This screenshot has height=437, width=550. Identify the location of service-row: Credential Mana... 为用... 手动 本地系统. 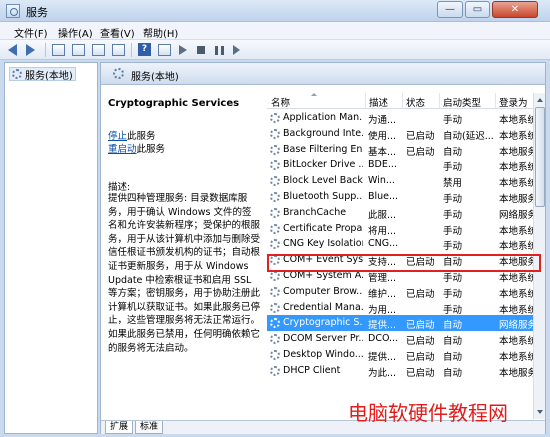
(400, 308).